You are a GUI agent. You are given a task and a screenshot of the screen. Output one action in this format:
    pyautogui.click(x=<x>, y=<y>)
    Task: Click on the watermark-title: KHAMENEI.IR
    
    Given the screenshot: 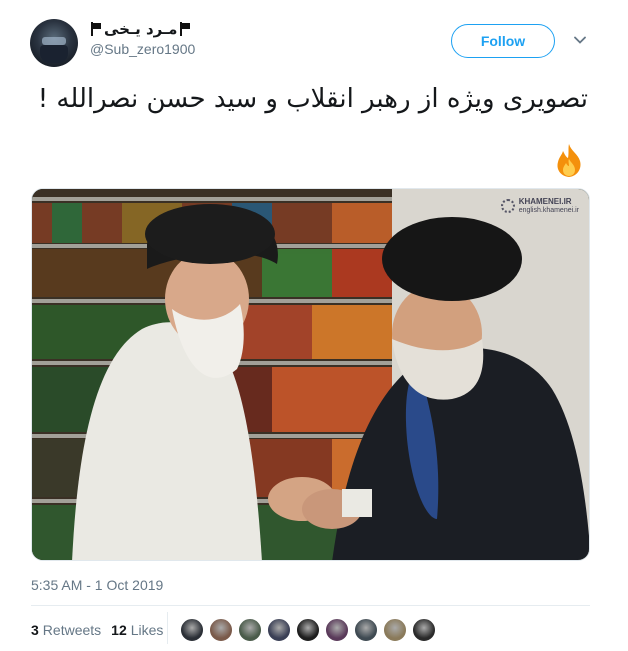 What is the action you would take?
    pyautogui.click(x=545, y=201)
    